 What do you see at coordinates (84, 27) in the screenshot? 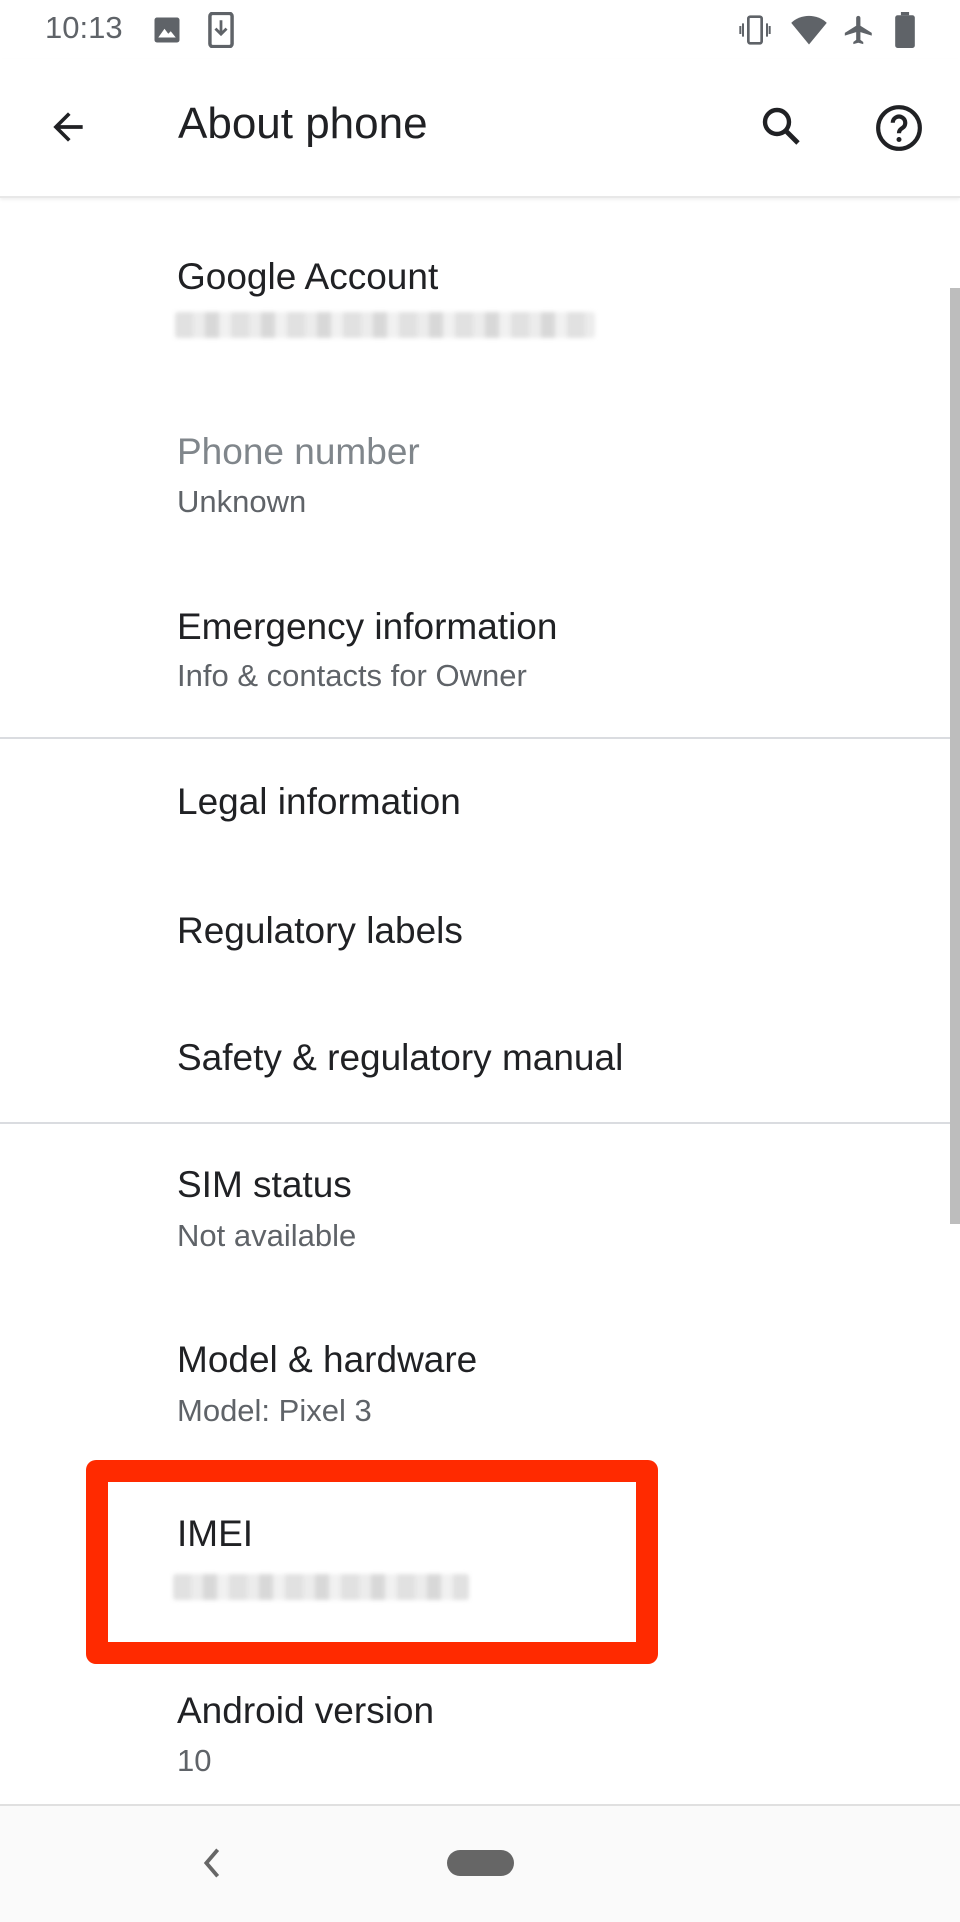
I see `status-time: 10:13` at bounding box center [84, 27].